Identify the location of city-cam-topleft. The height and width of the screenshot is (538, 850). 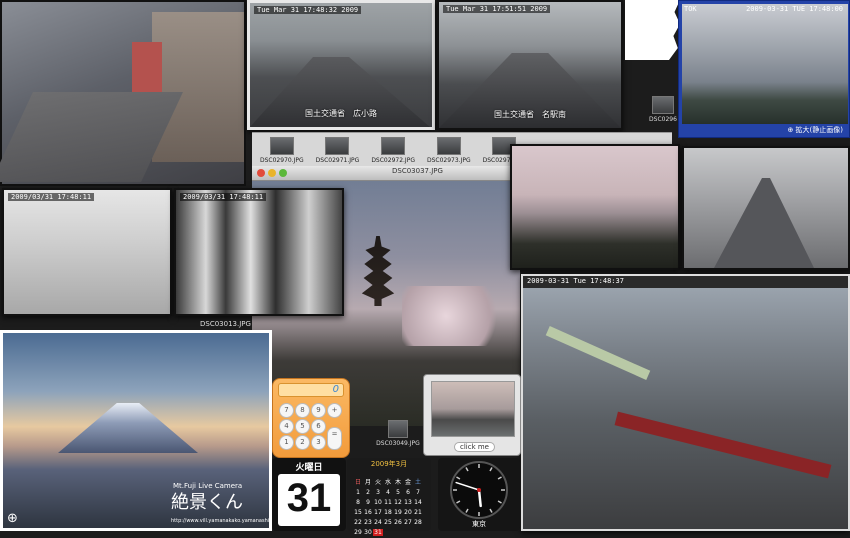
(123, 93).